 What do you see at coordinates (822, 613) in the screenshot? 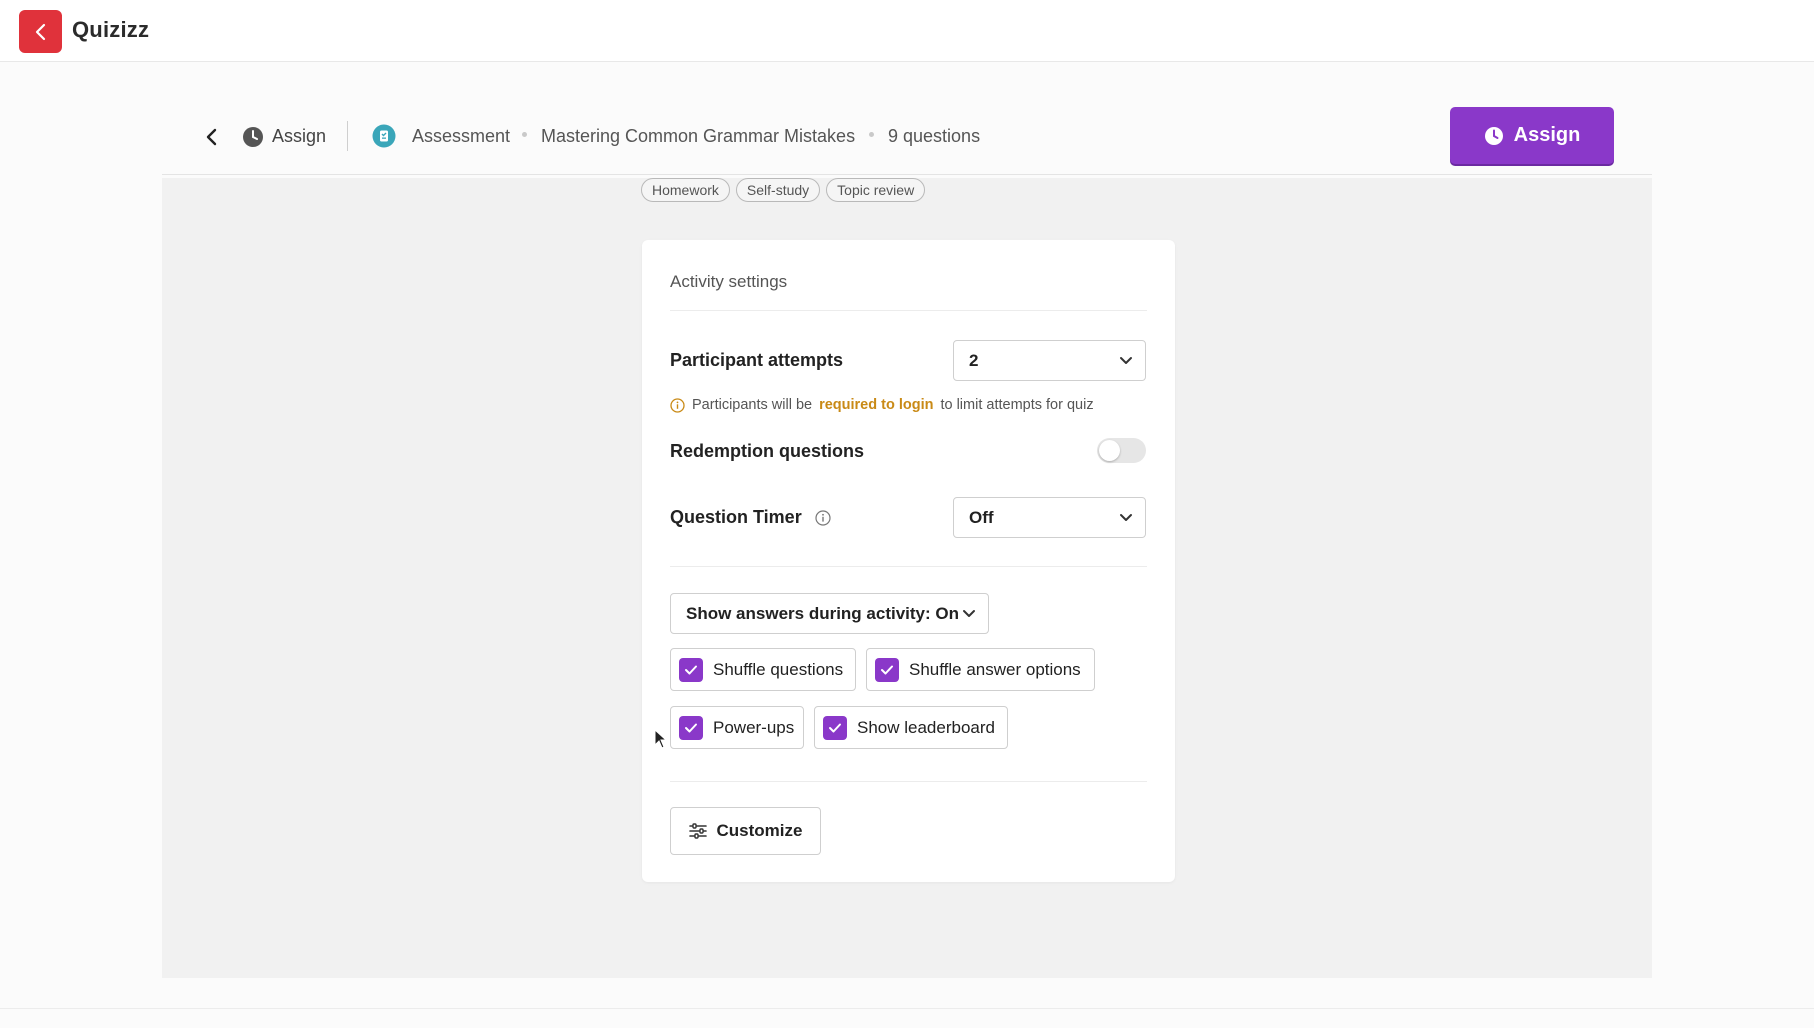
I see `show-answers-label: Show answers during activity: On` at bounding box center [822, 613].